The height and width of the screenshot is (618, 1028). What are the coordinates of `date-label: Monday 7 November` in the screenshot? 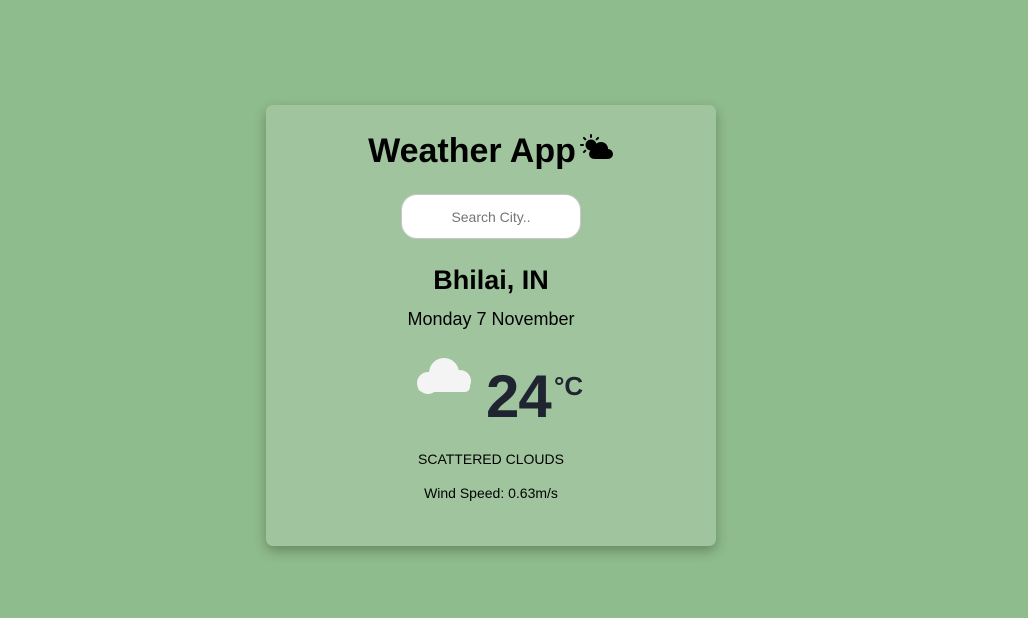 It's located at (491, 319).